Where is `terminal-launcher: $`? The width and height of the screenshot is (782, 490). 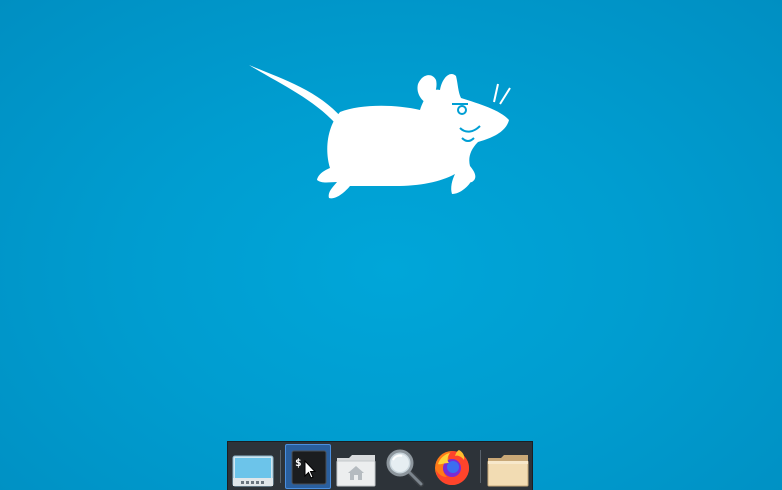
terminal-launcher: $ is located at coordinates (308, 466).